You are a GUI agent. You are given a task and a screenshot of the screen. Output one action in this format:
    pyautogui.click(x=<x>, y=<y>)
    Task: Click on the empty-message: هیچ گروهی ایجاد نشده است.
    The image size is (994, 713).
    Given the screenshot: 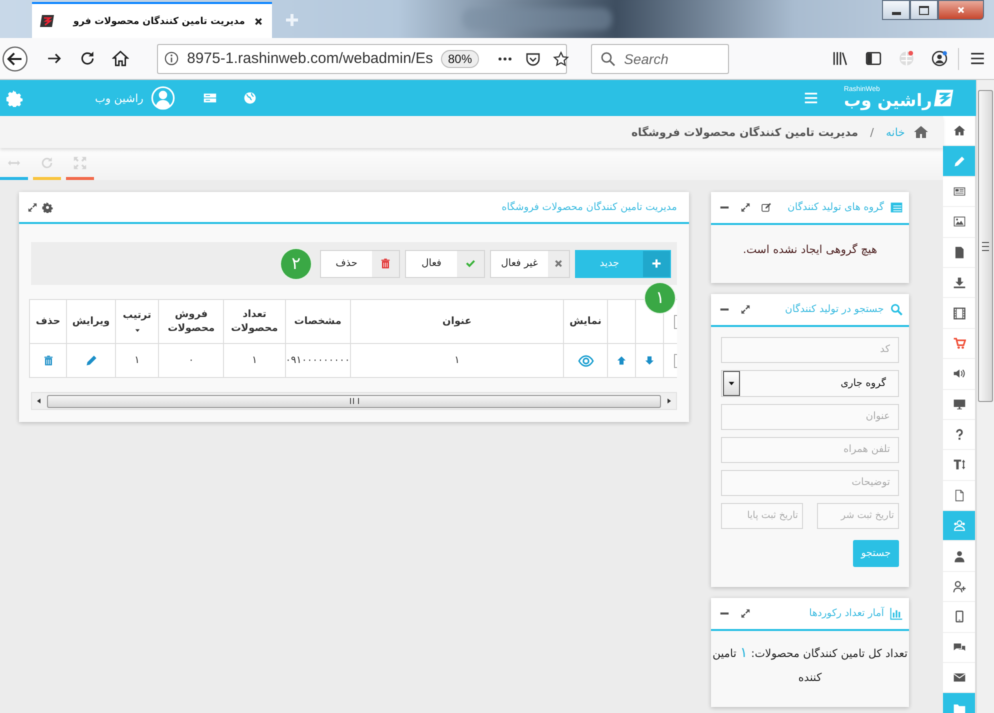 What is the action you would take?
    pyautogui.click(x=810, y=250)
    